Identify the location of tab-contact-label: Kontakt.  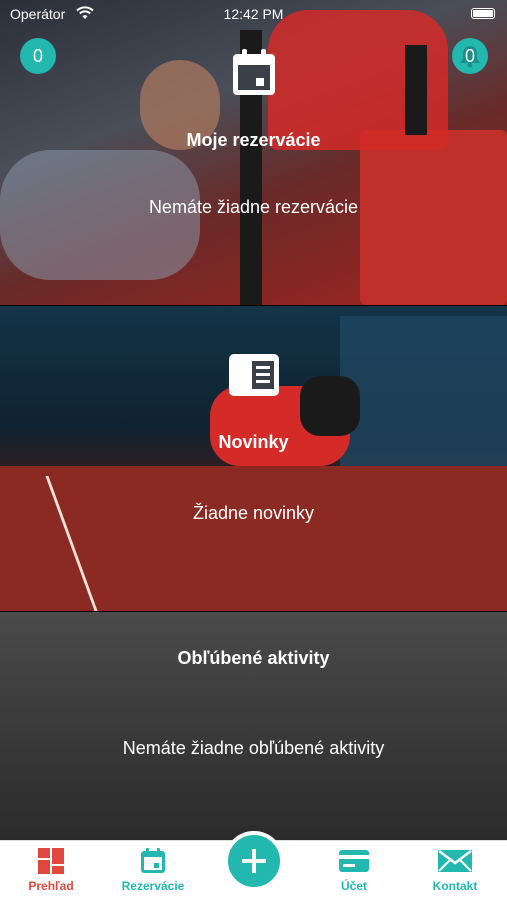
(455, 886).